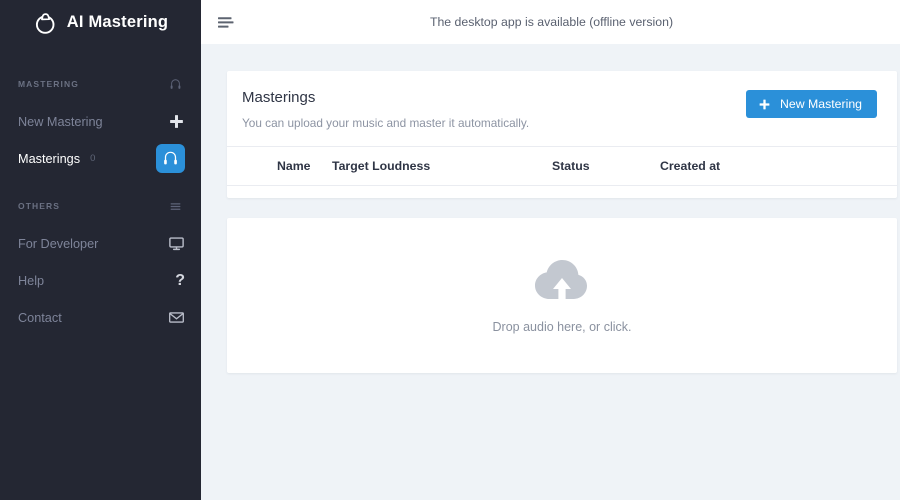 This screenshot has height=500, width=900. I want to click on sidebar-item-new-mastering: New Mastering, so click(100, 121).